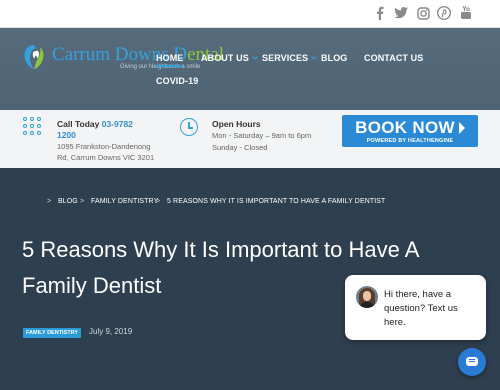  I want to click on nav-contact-us: CONTACT US, so click(393, 58).